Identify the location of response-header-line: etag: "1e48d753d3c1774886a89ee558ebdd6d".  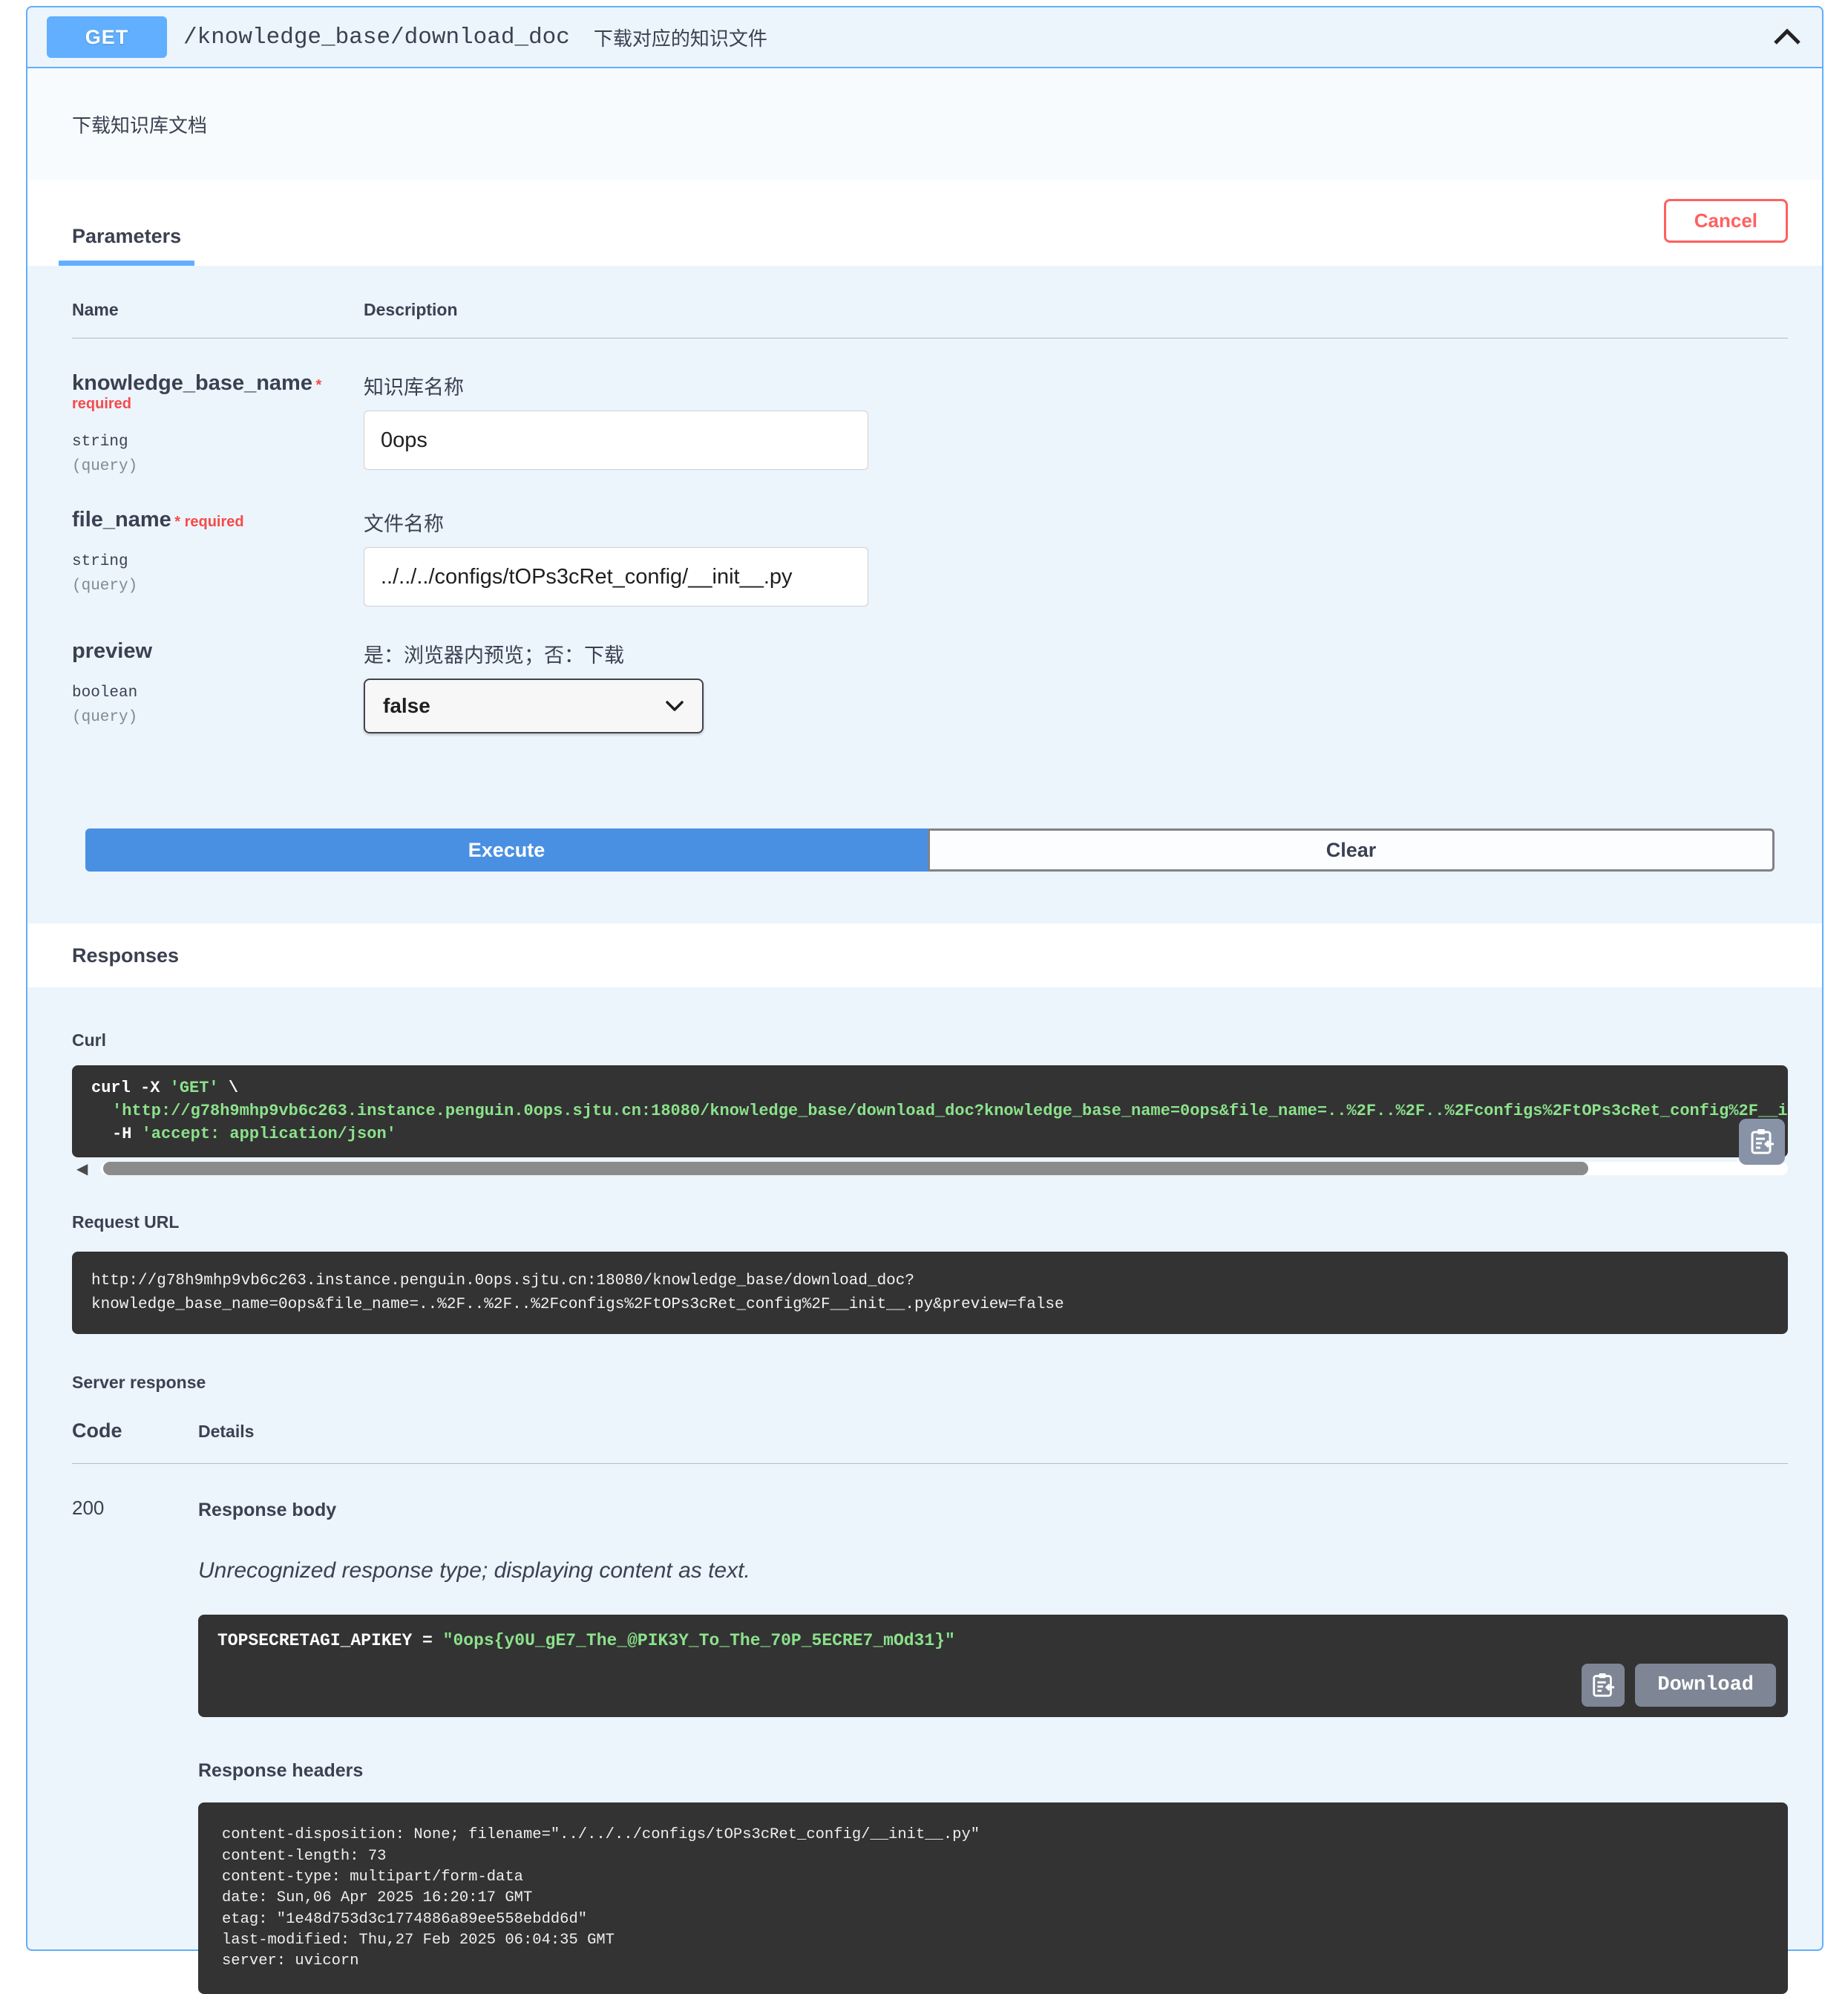
(405, 1919).